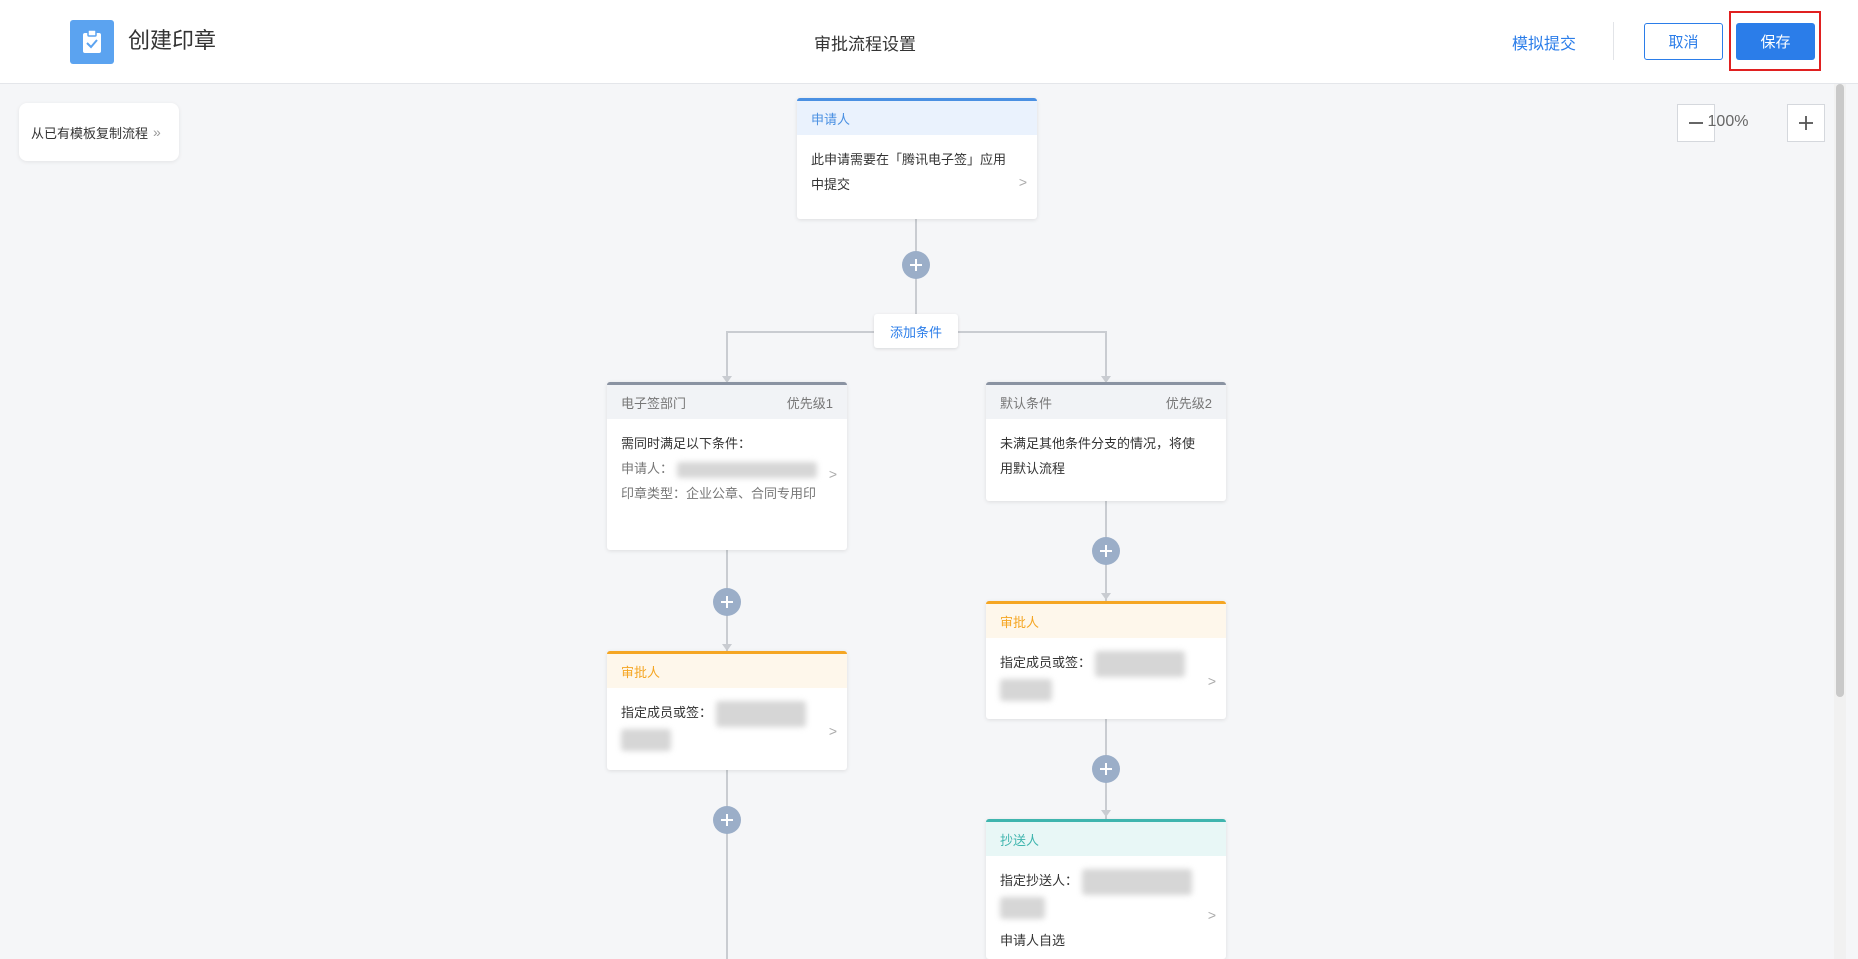  What do you see at coordinates (916, 331) in the screenshot?
I see `add-condition-button: 添加条件` at bounding box center [916, 331].